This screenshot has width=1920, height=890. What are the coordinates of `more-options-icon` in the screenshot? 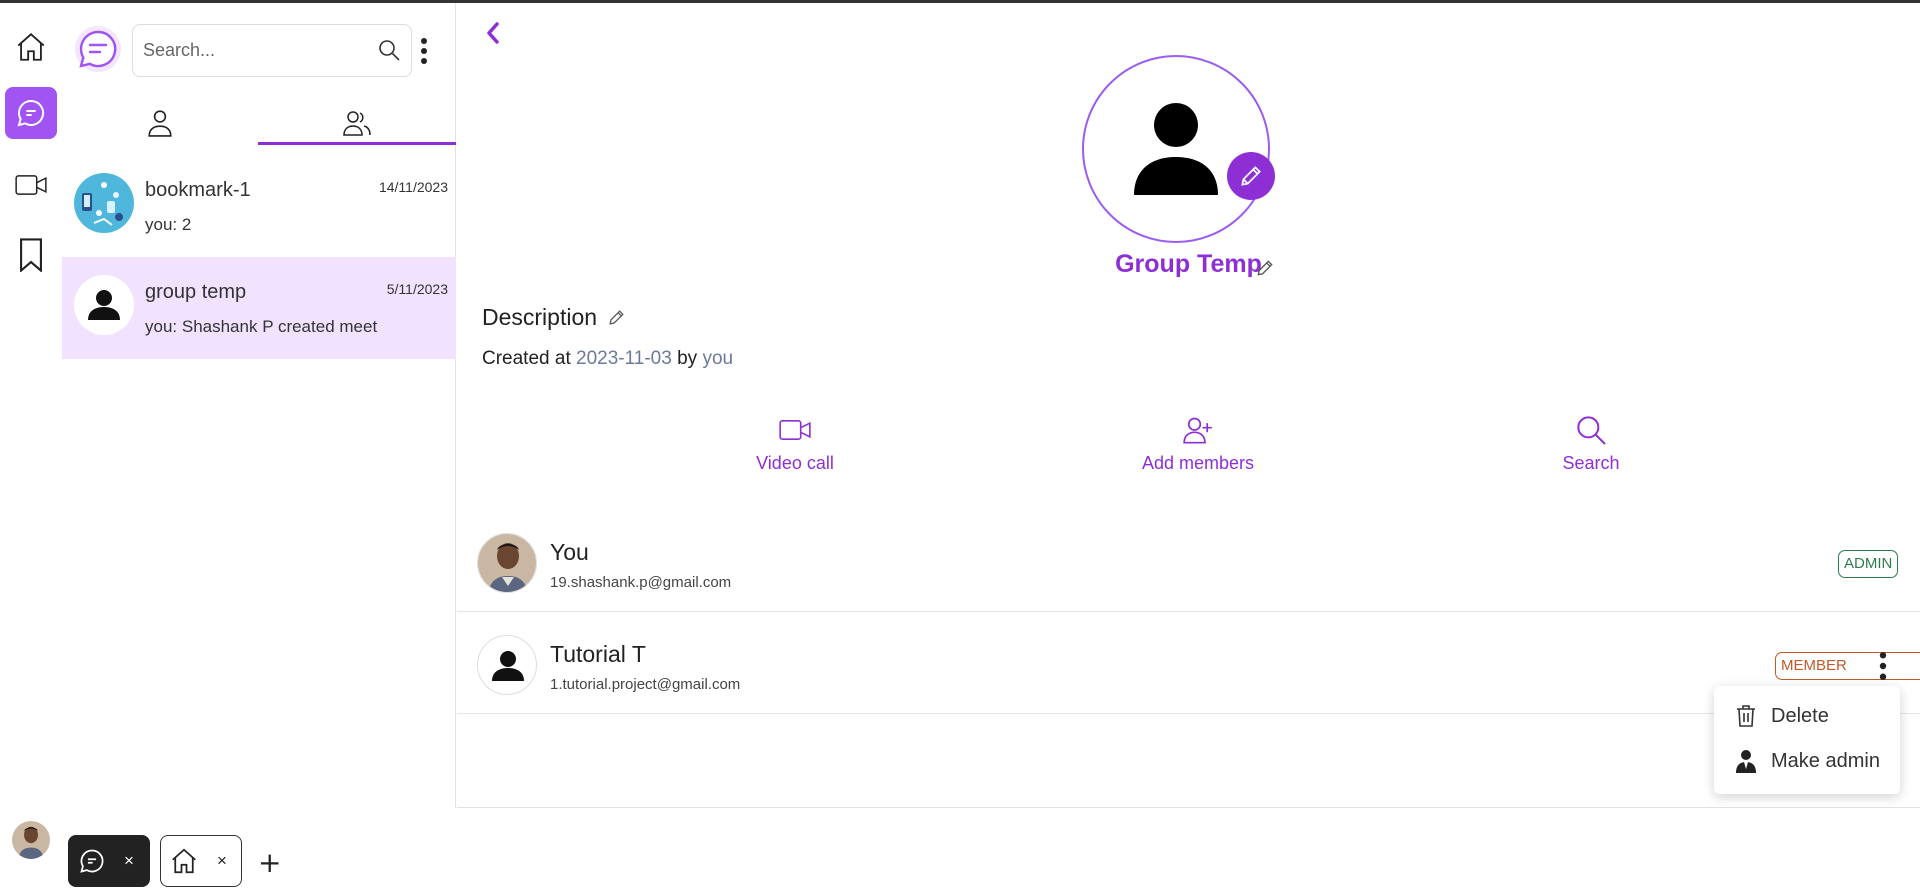 It's located at (424, 51).